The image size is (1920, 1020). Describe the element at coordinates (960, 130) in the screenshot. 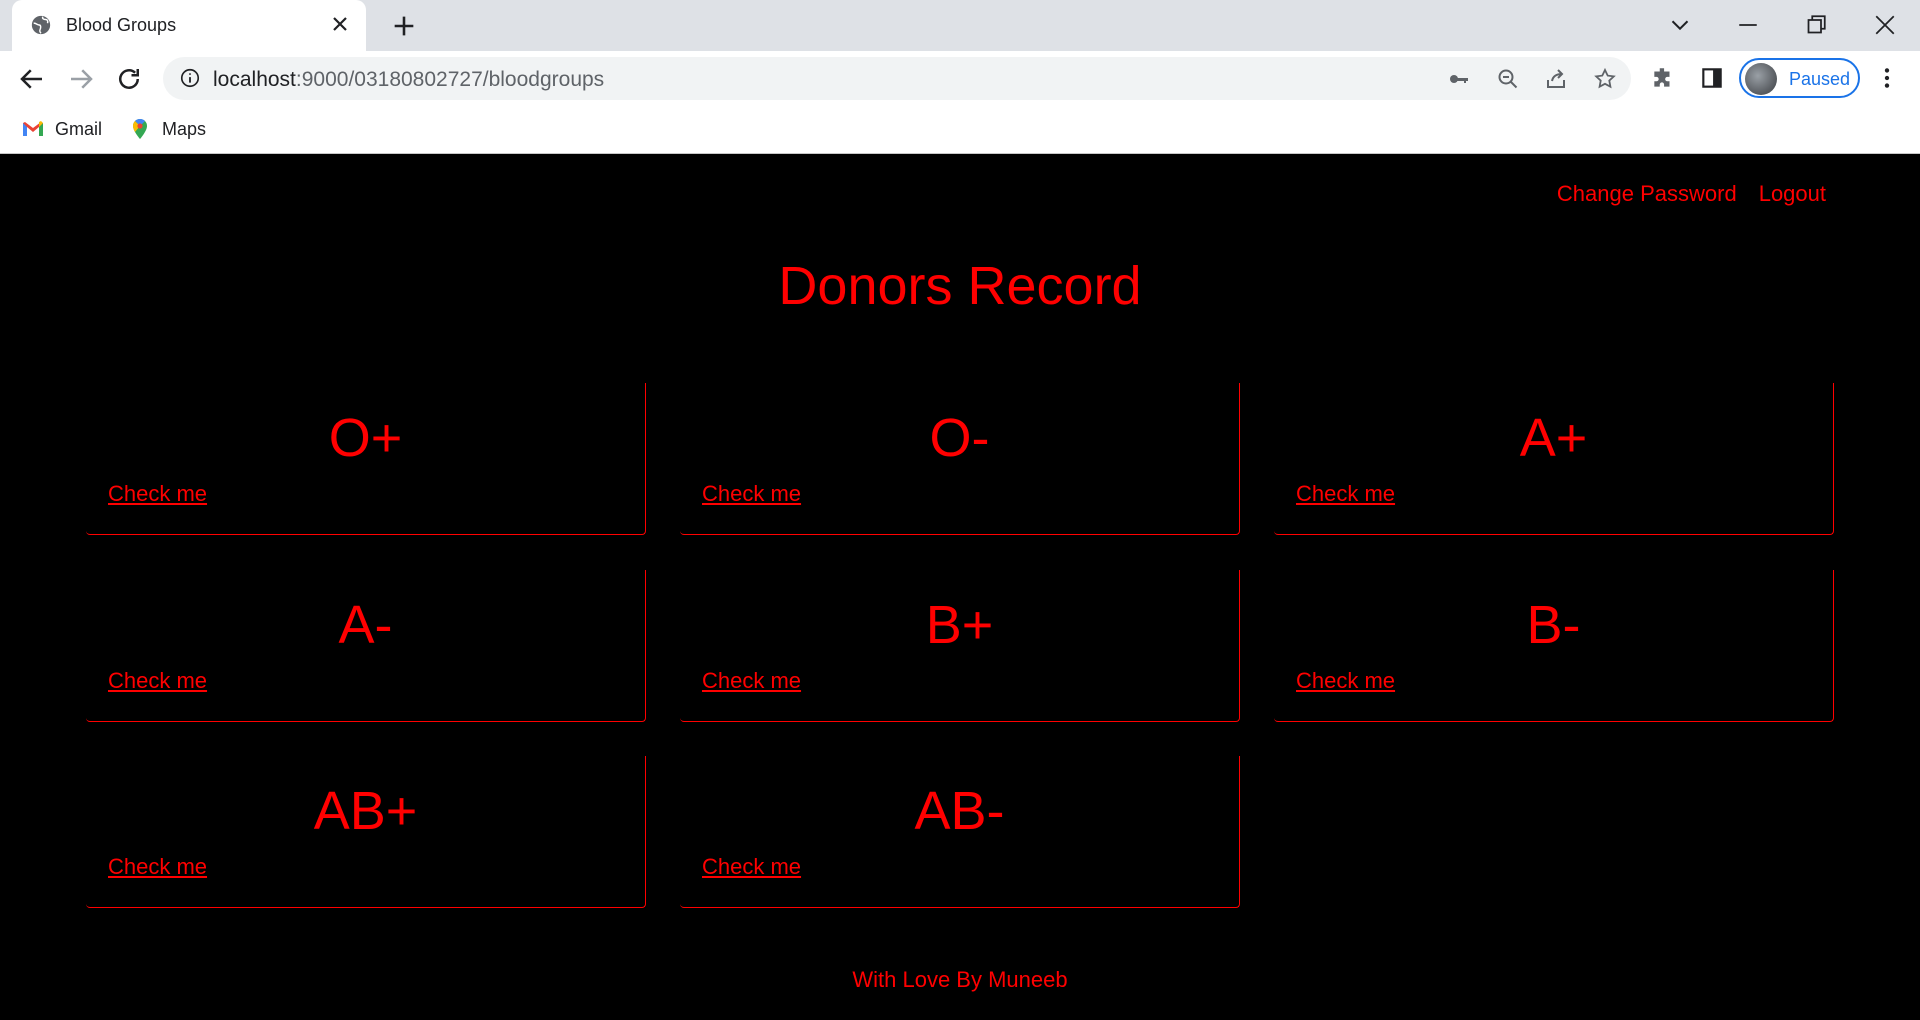

I see `bookmarks-bar: Gmail Maps` at that location.